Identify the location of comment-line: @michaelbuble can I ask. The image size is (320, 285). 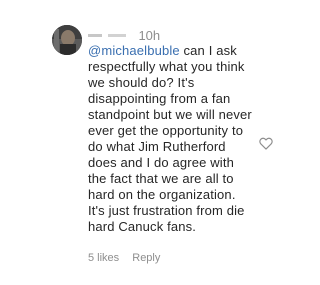
(183, 51).